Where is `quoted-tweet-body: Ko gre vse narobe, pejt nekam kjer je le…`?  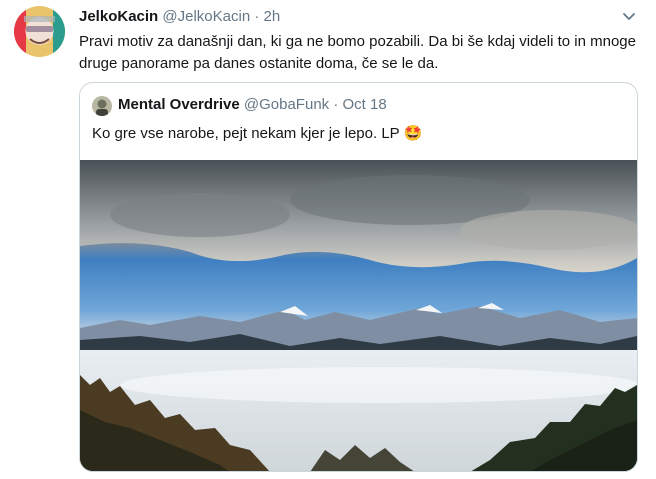
quoted-tweet-body: Ko gre vse narobe, pejt nekam kjer je le… is located at coordinates (246, 133).